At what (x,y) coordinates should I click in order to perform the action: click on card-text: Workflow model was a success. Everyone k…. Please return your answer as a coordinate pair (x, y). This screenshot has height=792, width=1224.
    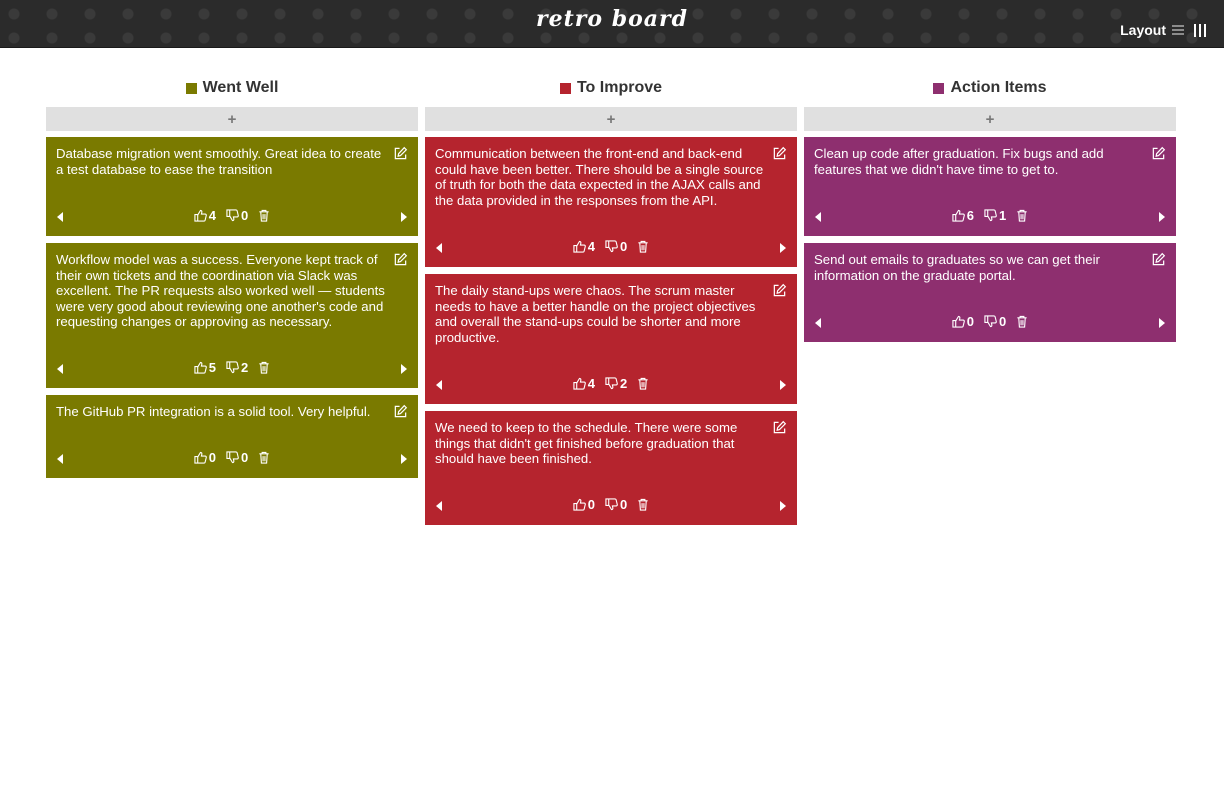
    Looking at the image, I should click on (220, 290).